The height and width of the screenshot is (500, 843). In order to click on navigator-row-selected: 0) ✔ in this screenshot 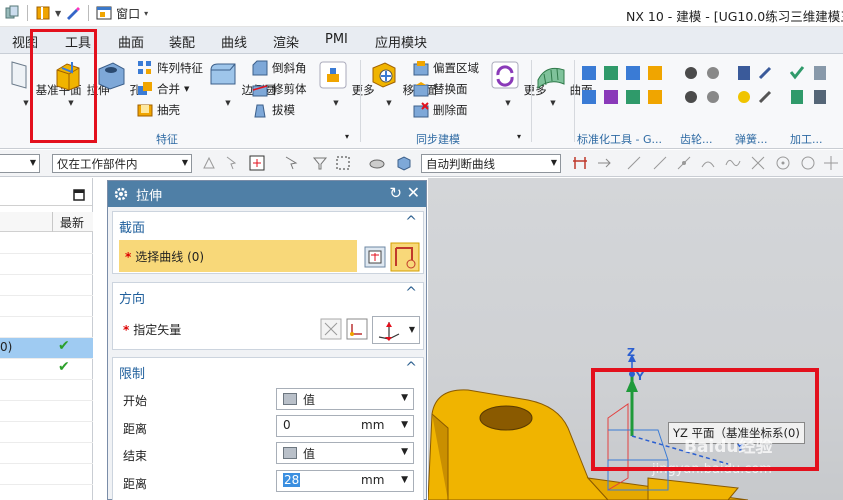, I will do `click(46, 348)`.